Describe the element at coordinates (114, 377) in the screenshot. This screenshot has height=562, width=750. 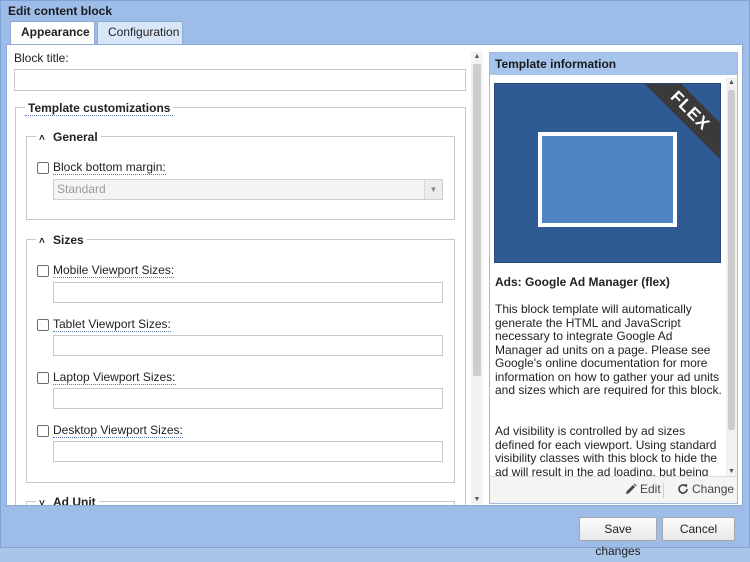
I see `laptop-viewport-sizes-label: Laptop Viewport Sizes:` at that location.